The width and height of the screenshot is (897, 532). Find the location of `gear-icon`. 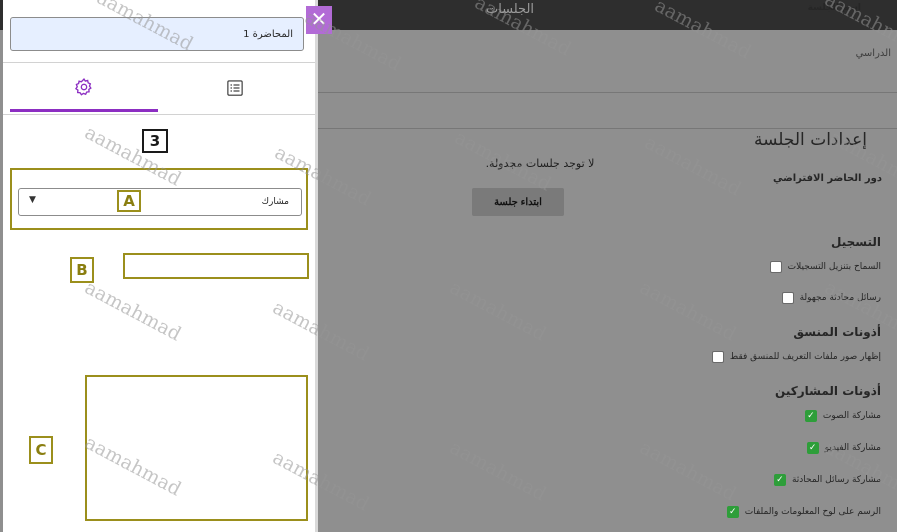

gear-icon is located at coordinates (83, 86).